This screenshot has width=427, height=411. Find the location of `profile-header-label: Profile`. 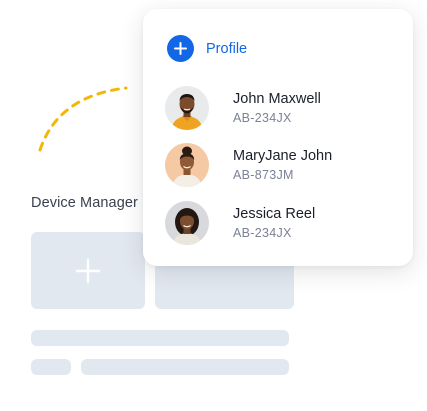

profile-header-label: Profile is located at coordinates (227, 48).